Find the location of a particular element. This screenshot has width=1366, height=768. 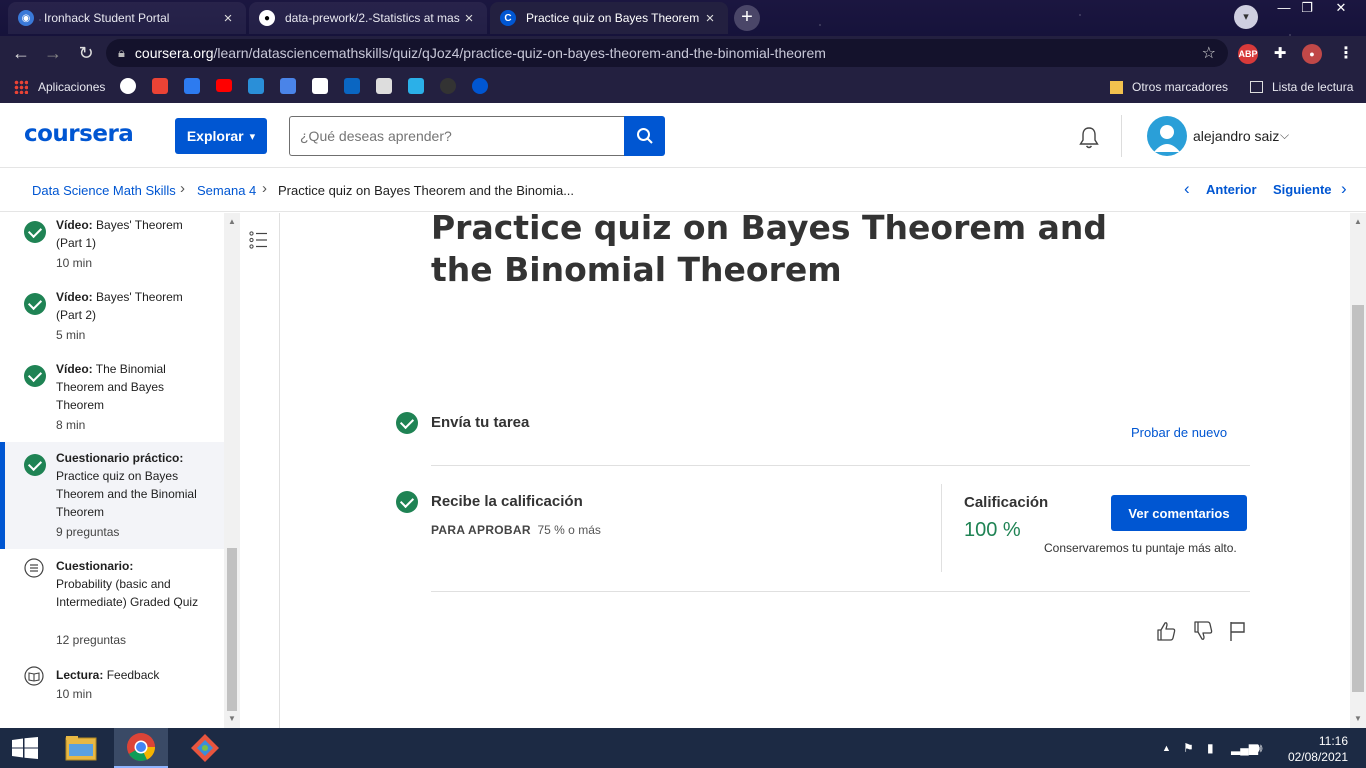

network-signal-icon: ▂▄▆ is located at coordinates (1244, 748).